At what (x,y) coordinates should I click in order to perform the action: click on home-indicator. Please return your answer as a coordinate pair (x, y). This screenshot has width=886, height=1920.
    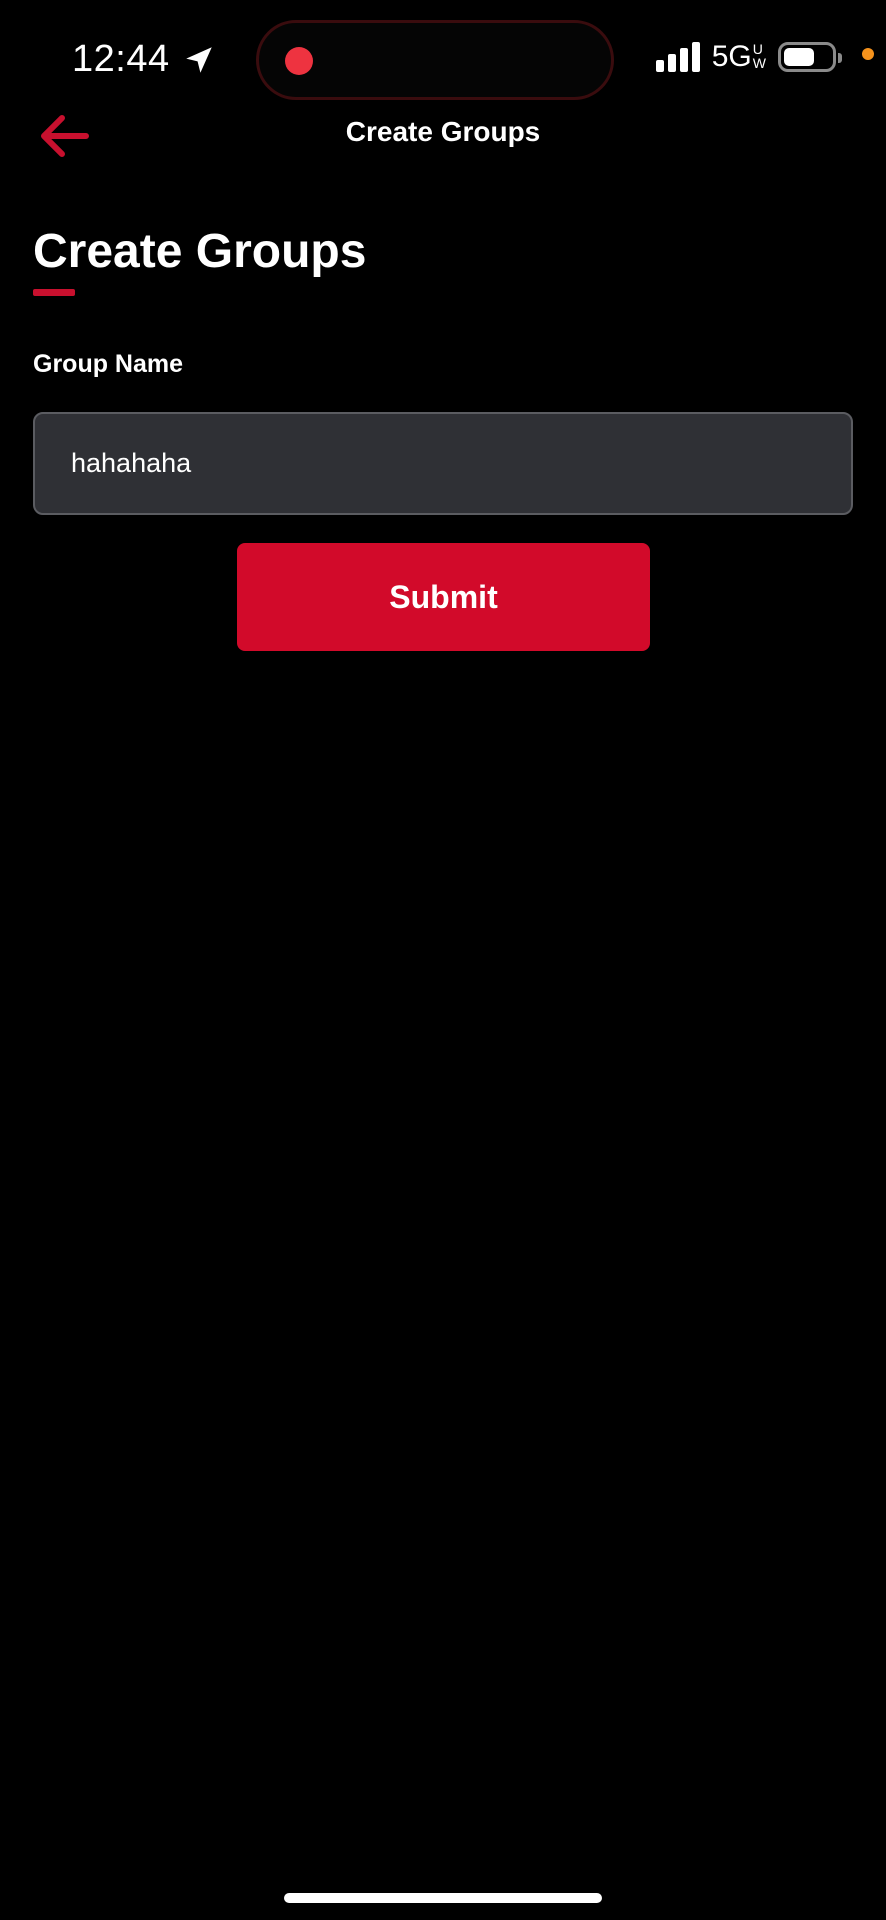
    Looking at the image, I should click on (443, 1898).